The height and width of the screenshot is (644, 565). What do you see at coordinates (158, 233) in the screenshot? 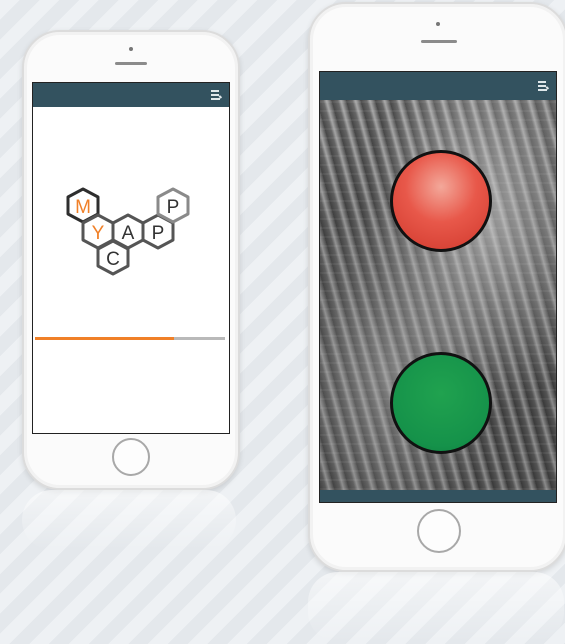
I see `logo-letter-p1: P` at bounding box center [158, 233].